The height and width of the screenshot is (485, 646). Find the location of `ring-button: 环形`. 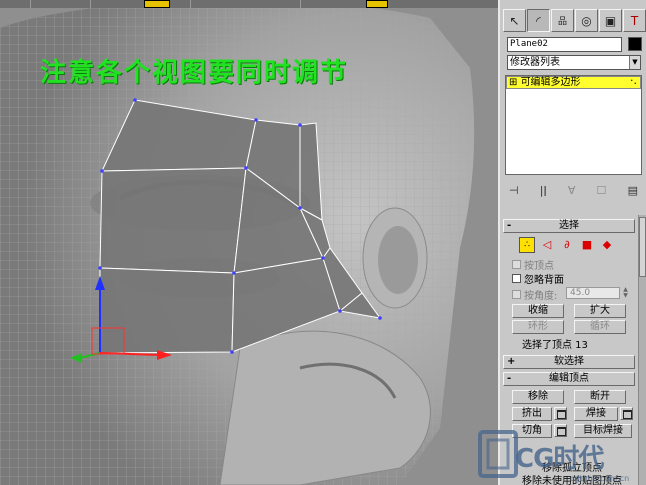

ring-button: 环形 is located at coordinates (538, 327).